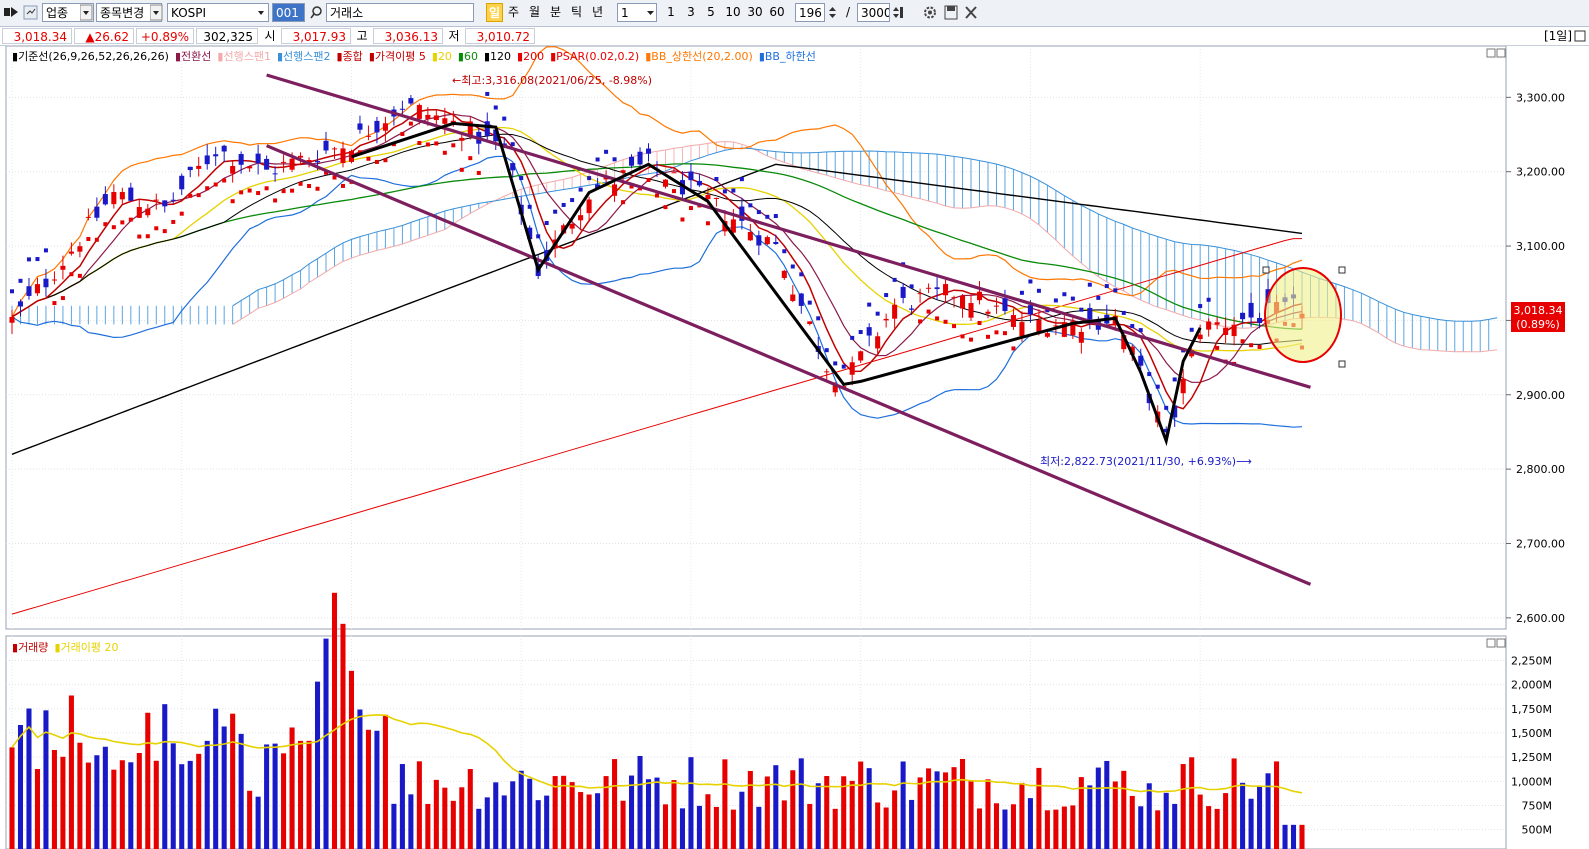 This screenshot has height=849, width=1589. What do you see at coordinates (288, 12) in the screenshot?
I see `code-input: 001` at bounding box center [288, 12].